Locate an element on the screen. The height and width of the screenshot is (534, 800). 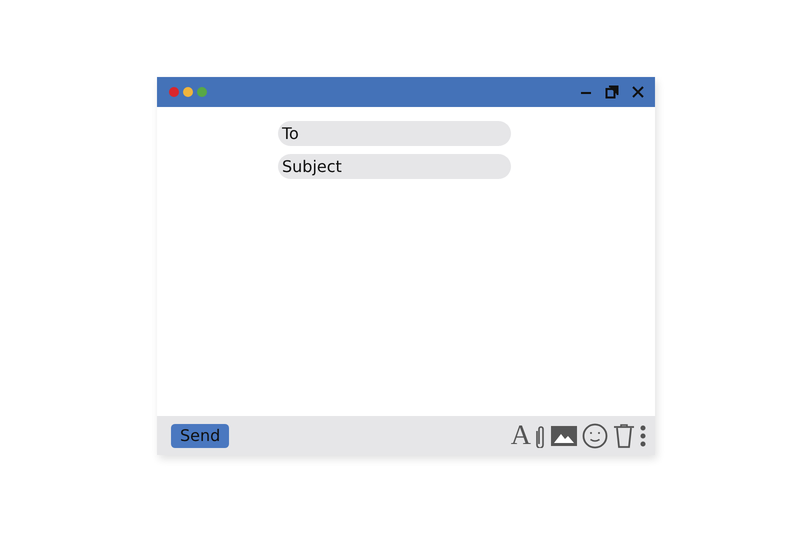
restore-icon is located at coordinates (612, 92).